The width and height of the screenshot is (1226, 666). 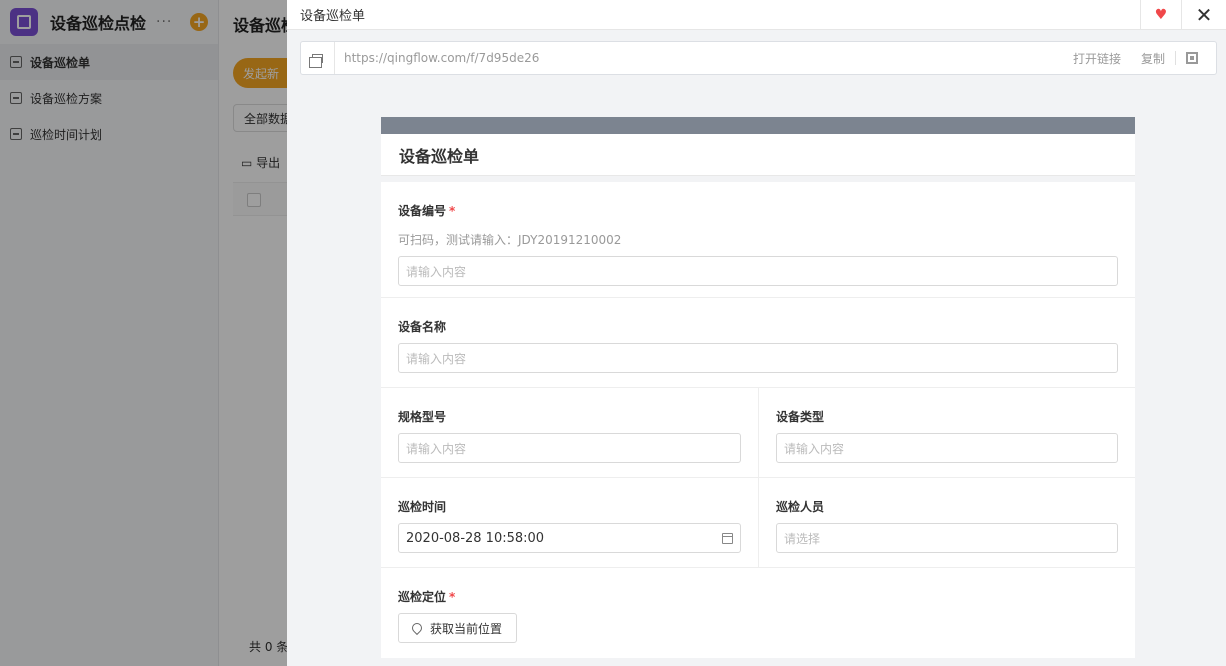 What do you see at coordinates (758, 125) in the screenshot?
I see `form-header-bar` at bounding box center [758, 125].